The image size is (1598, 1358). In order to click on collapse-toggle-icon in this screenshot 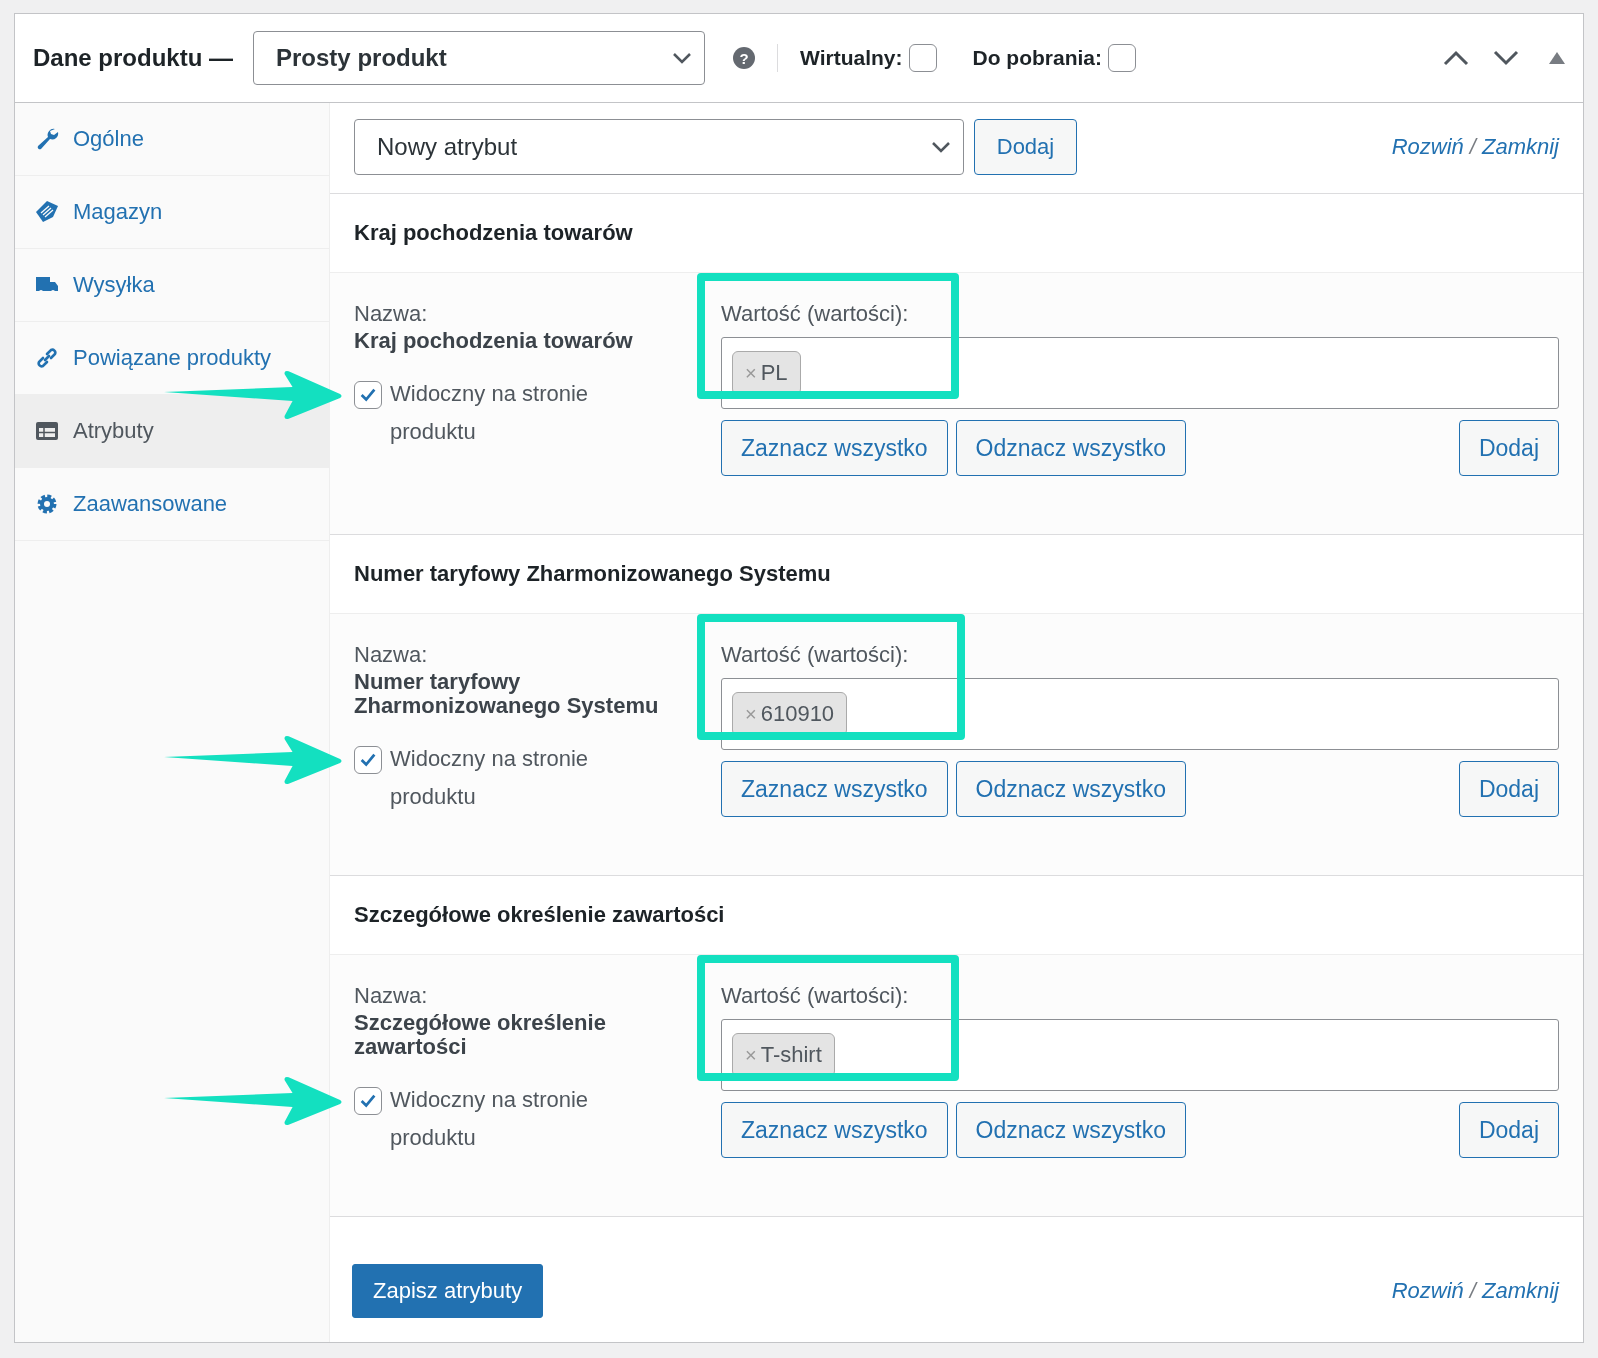, I will do `click(1557, 58)`.